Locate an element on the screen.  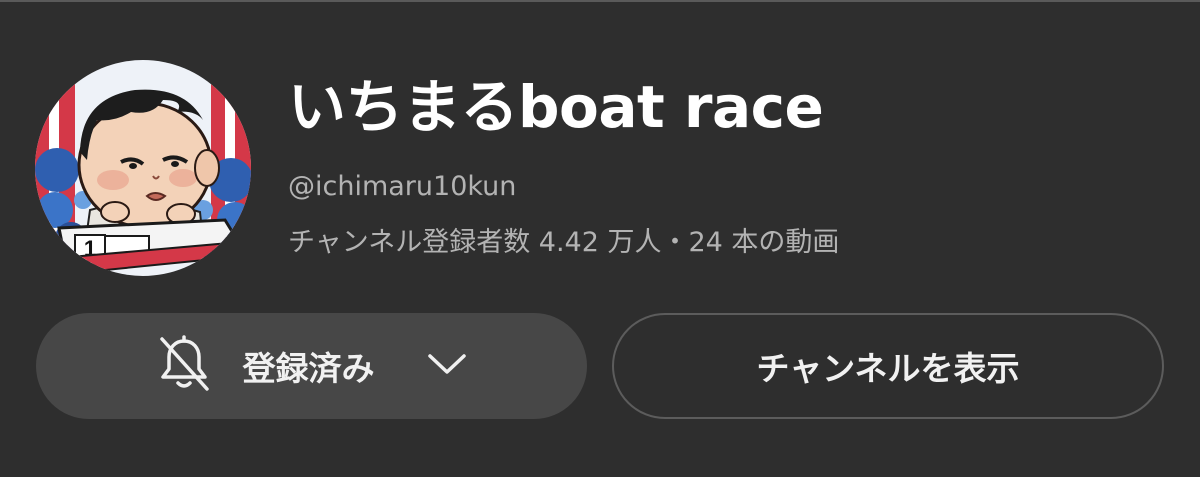
avatar-illustration: 1 is located at coordinates (143, 168).